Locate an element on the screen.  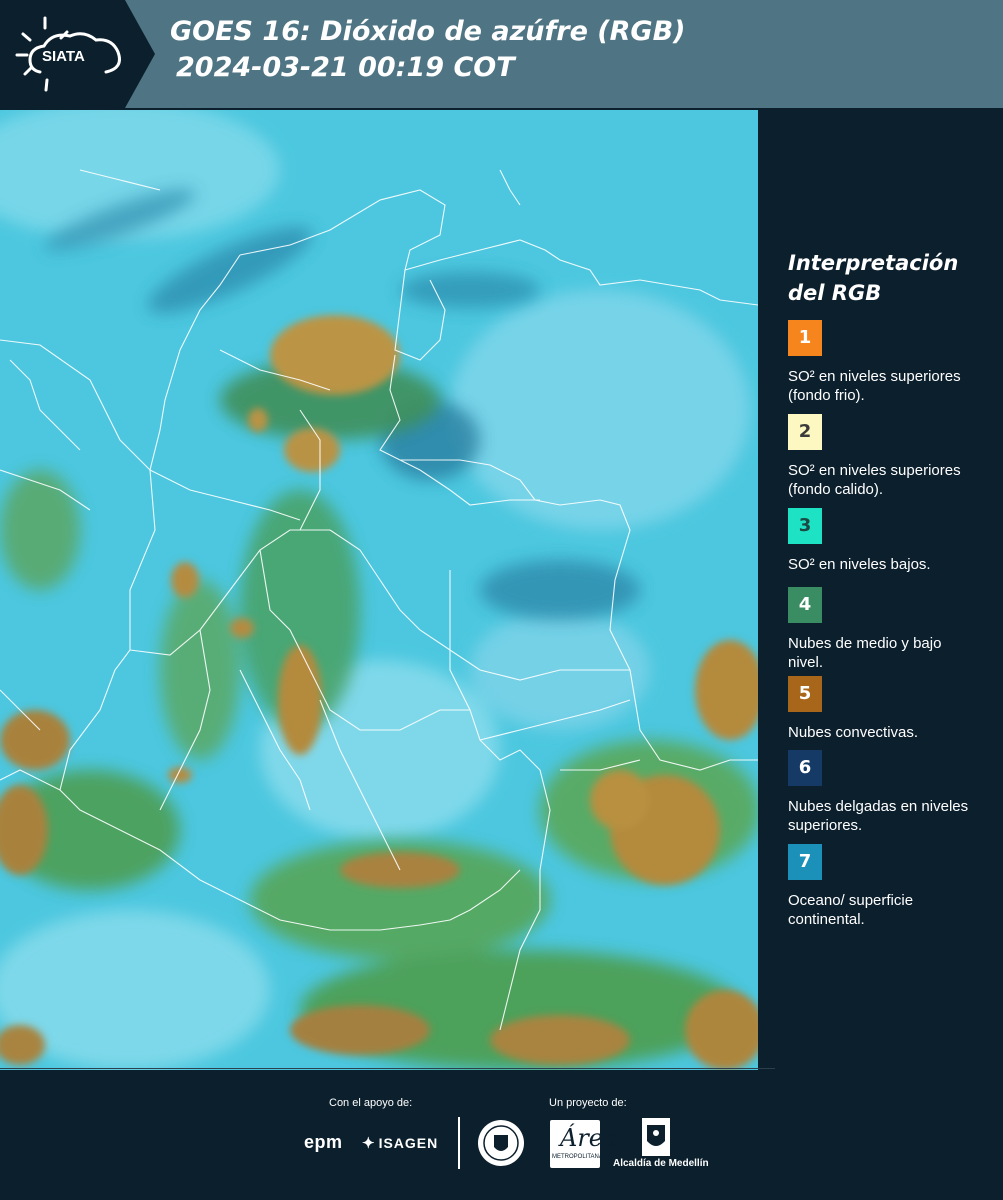
legend-item-1: 1 SO² en niveles superiores (fondo frio). is located at coordinates (880, 362).